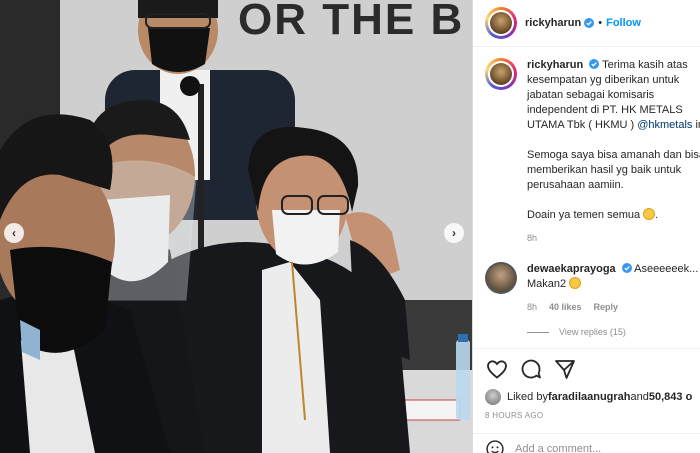 The image size is (700, 453). I want to click on caption-line: Terima kasih atas, so click(645, 65).